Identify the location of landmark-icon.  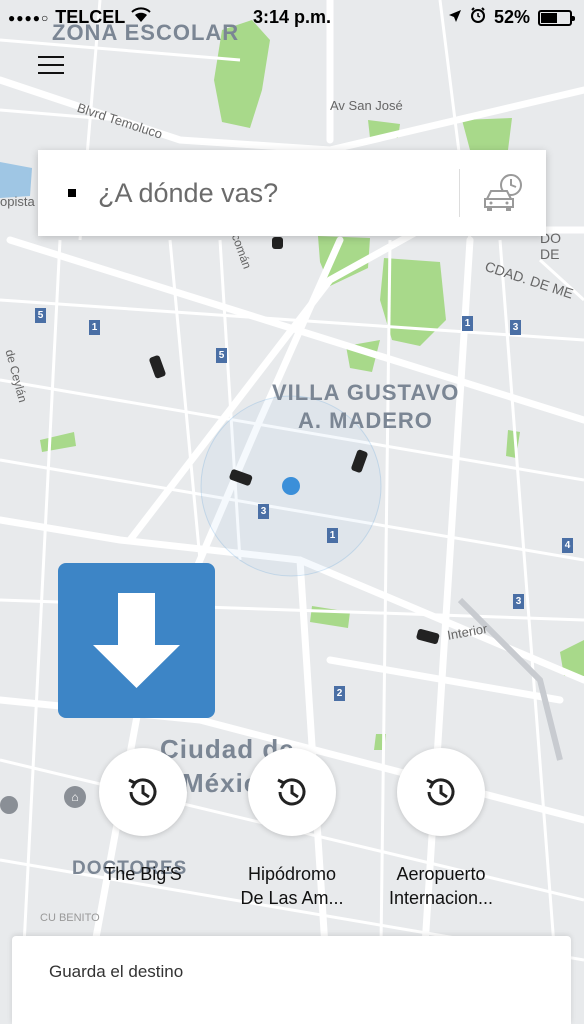
(9, 805).